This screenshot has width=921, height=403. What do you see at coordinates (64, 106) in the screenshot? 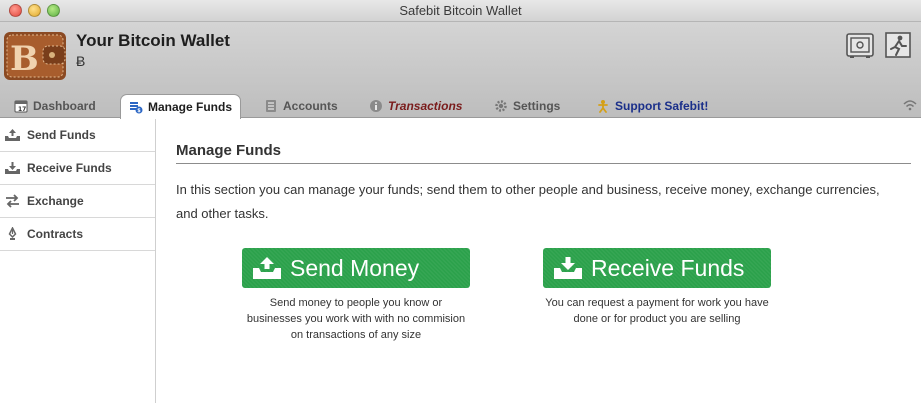
I see `tab-label: Dashboard` at bounding box center [64, 106].